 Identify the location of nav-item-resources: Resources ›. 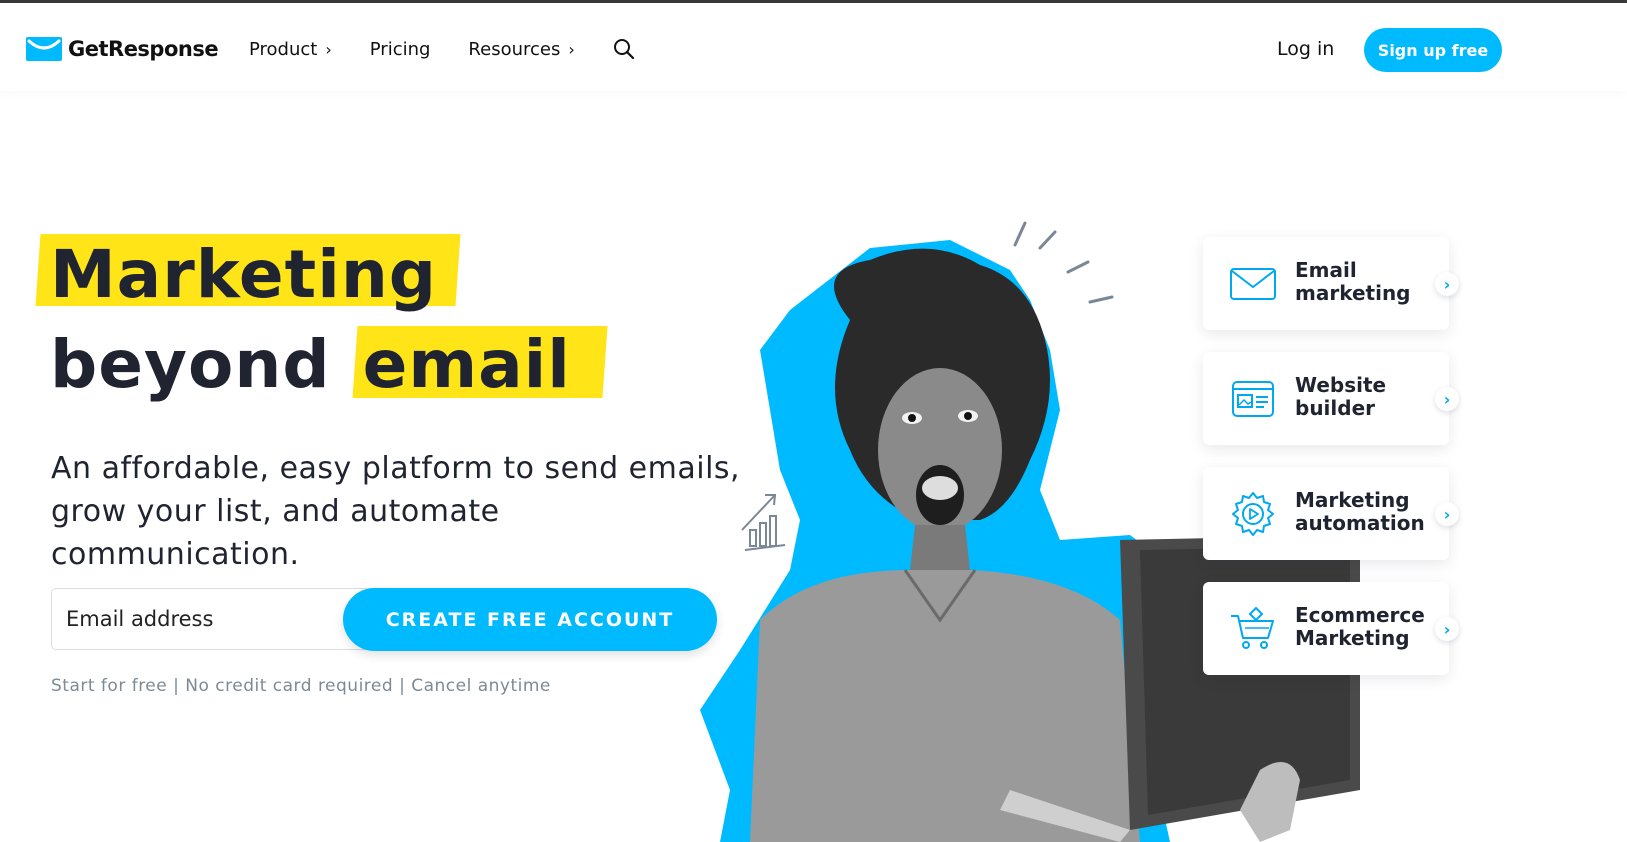
(521, 49).